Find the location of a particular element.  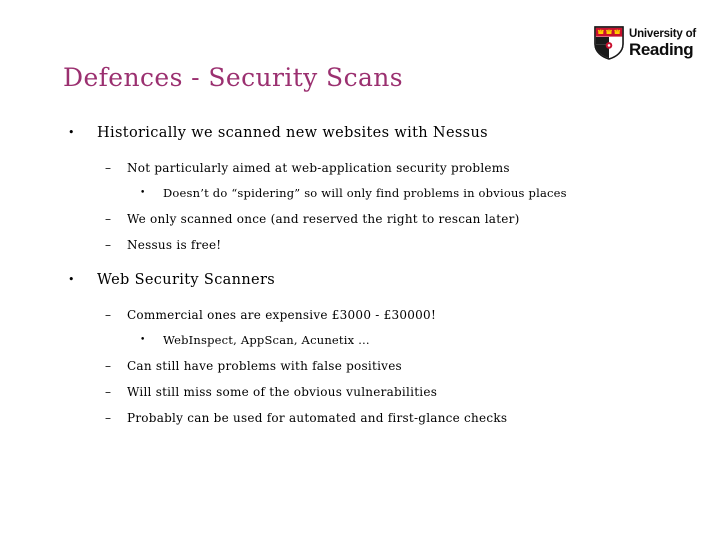

logo-line-university-of: University of is located at coordinates (663, 33).